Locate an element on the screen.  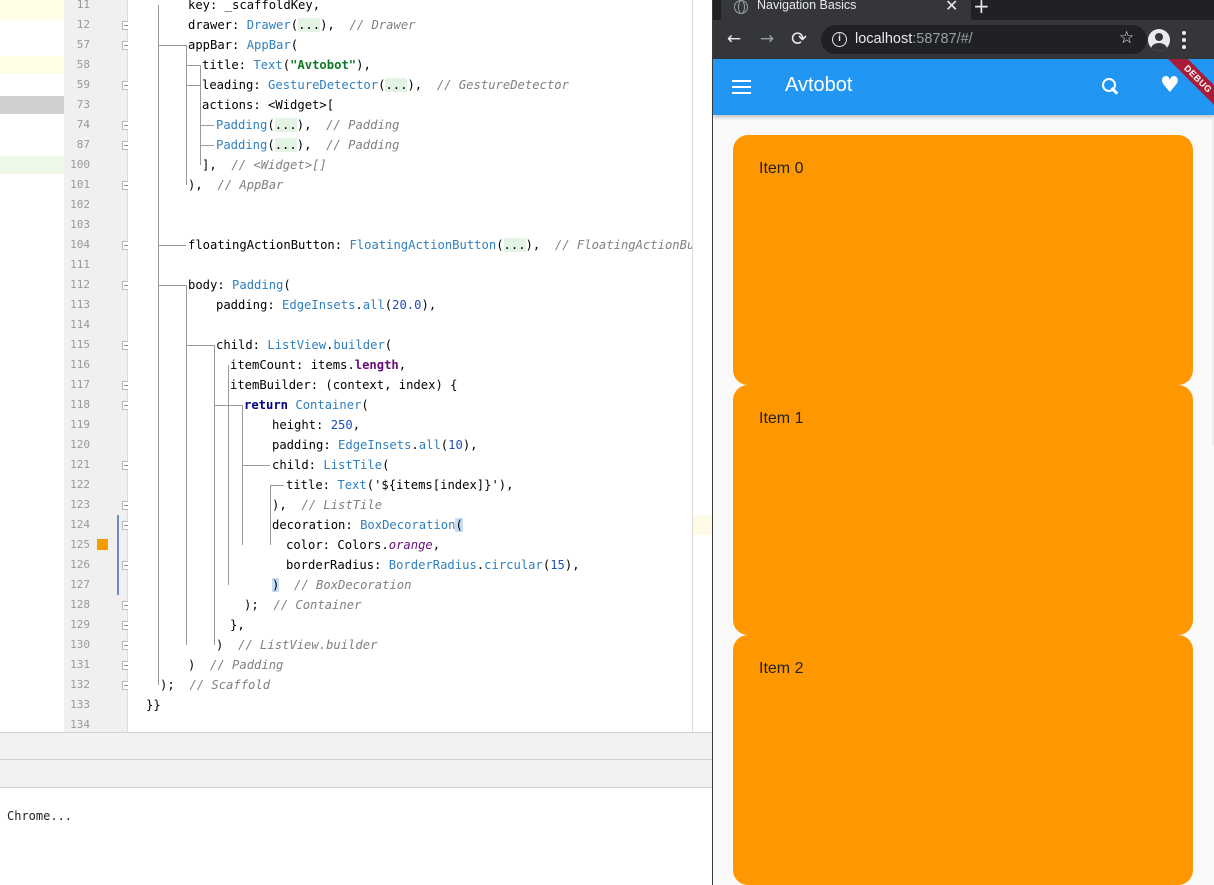
list-item-title: Item 0 is located at coordinates (781, 168).